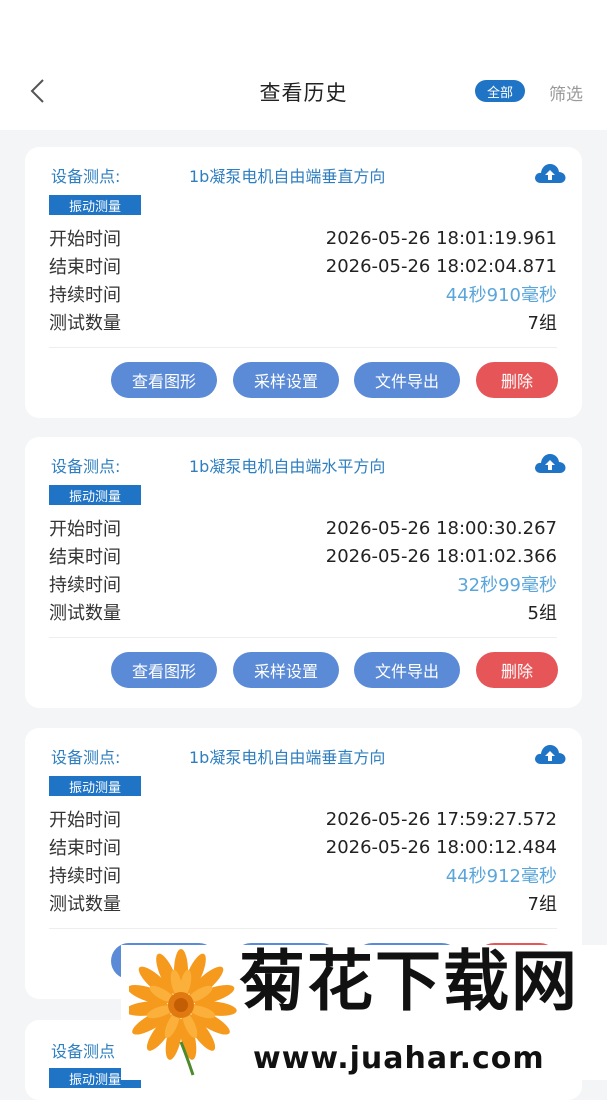 This screenshot has width=607, height=1100. I want to click on point-value: 1b凝泵电机自由端水平方向, so click(287, 466).